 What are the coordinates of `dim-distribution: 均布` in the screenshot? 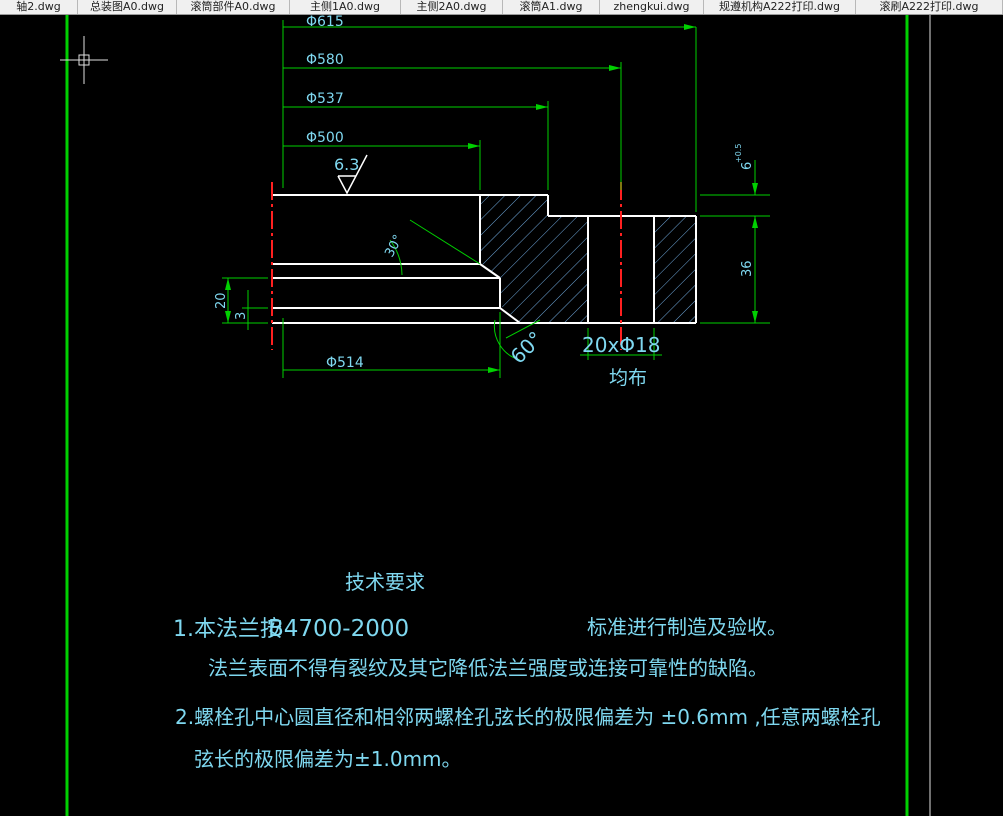 It's located at (628, 378).